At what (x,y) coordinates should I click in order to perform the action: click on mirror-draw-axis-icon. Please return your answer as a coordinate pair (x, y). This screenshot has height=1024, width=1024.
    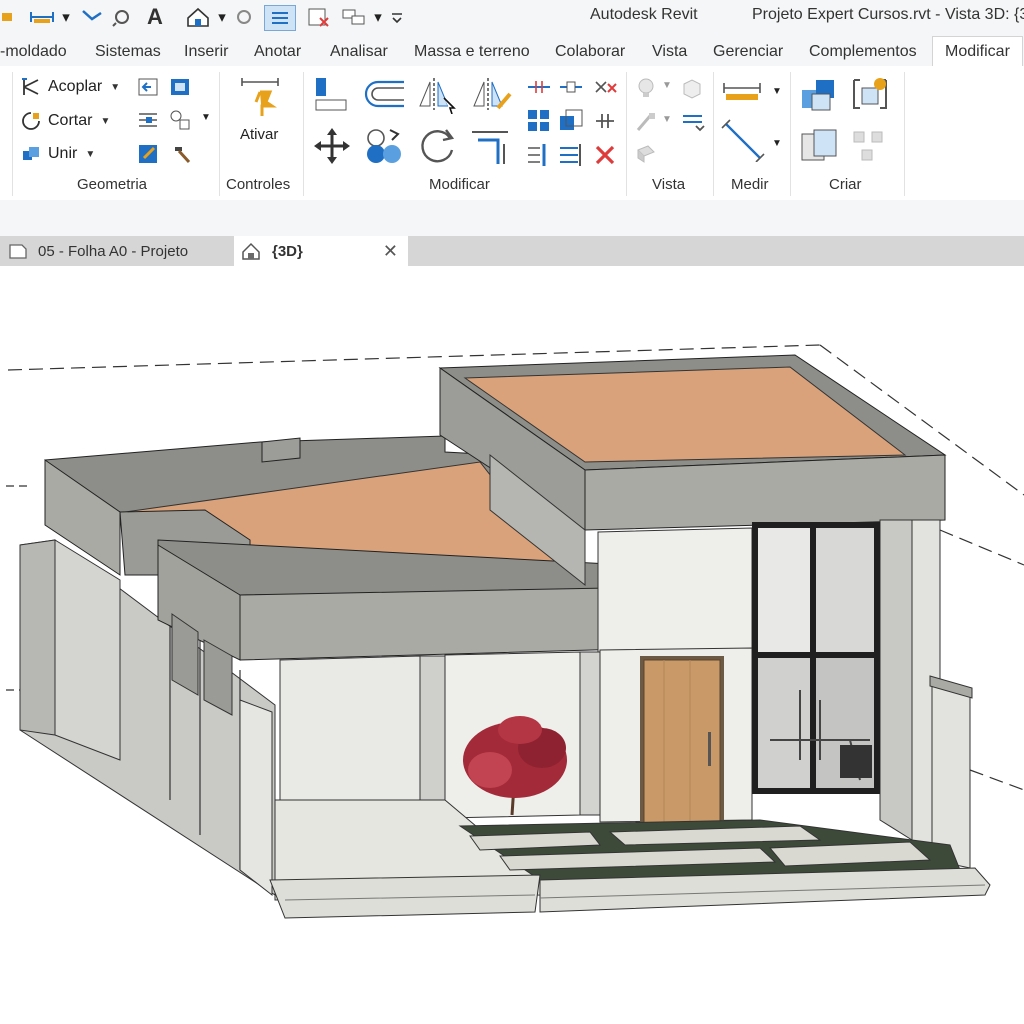
    Looking at the image, I should click on (491, 94).